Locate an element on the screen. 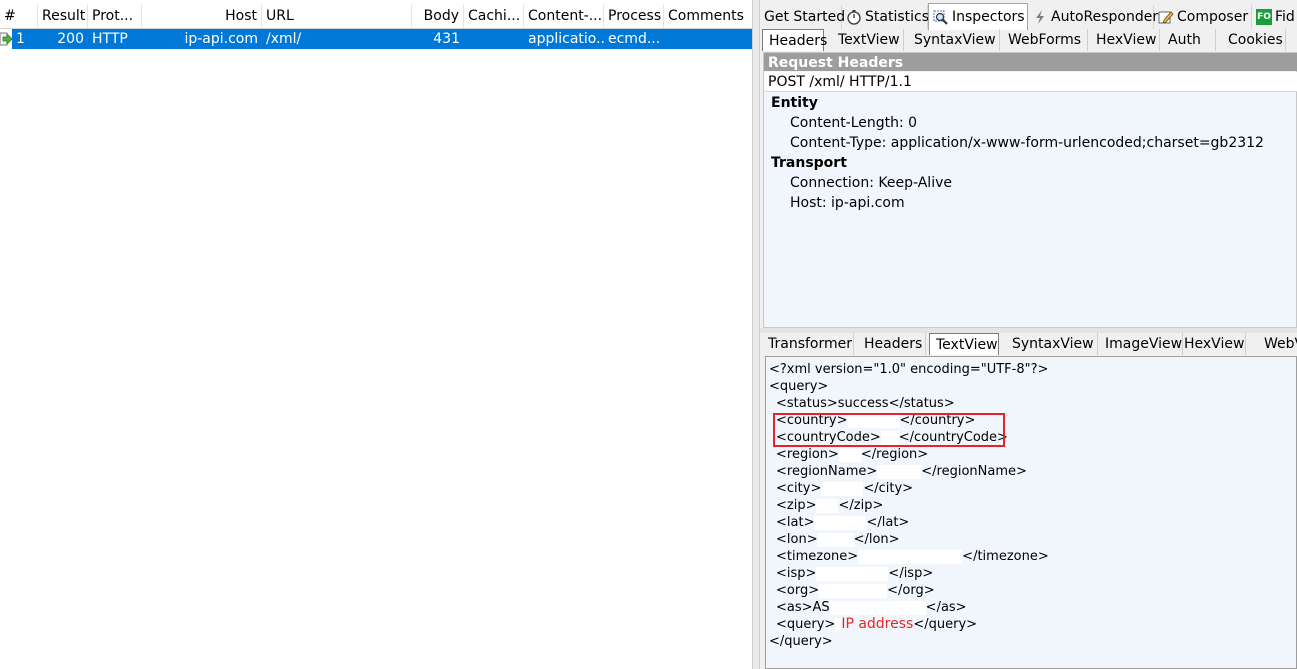  column-url: URL is located at coordinates (337, 16).